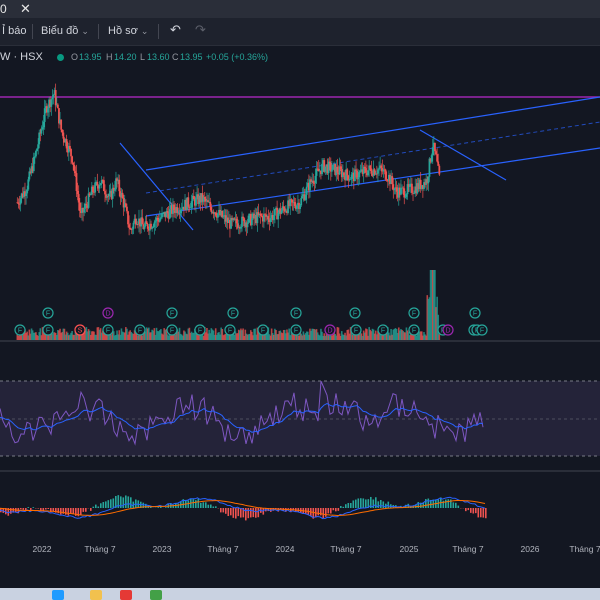  I want to click on indicators-button: Ỉ báo, so click(14, 31).